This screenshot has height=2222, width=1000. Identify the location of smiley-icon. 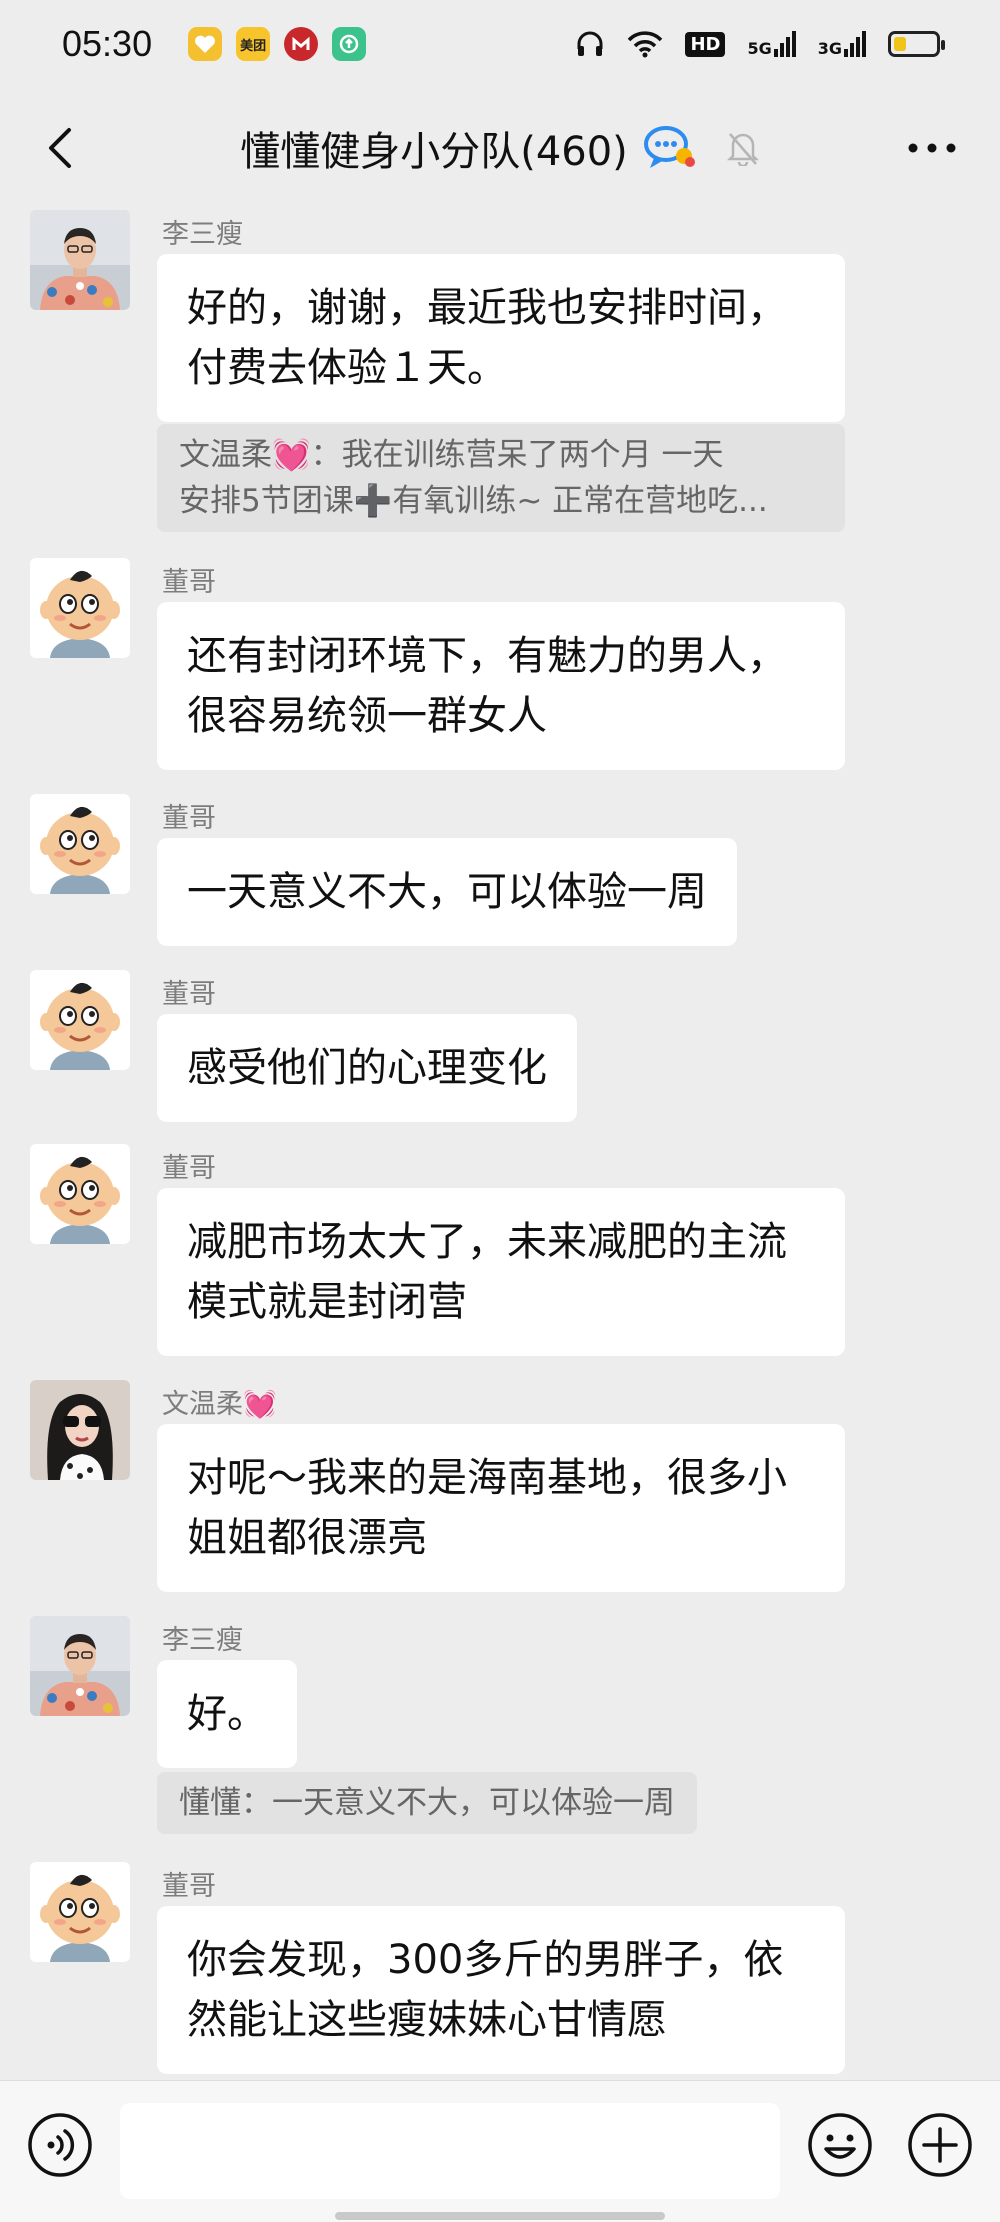
(840, 2145).